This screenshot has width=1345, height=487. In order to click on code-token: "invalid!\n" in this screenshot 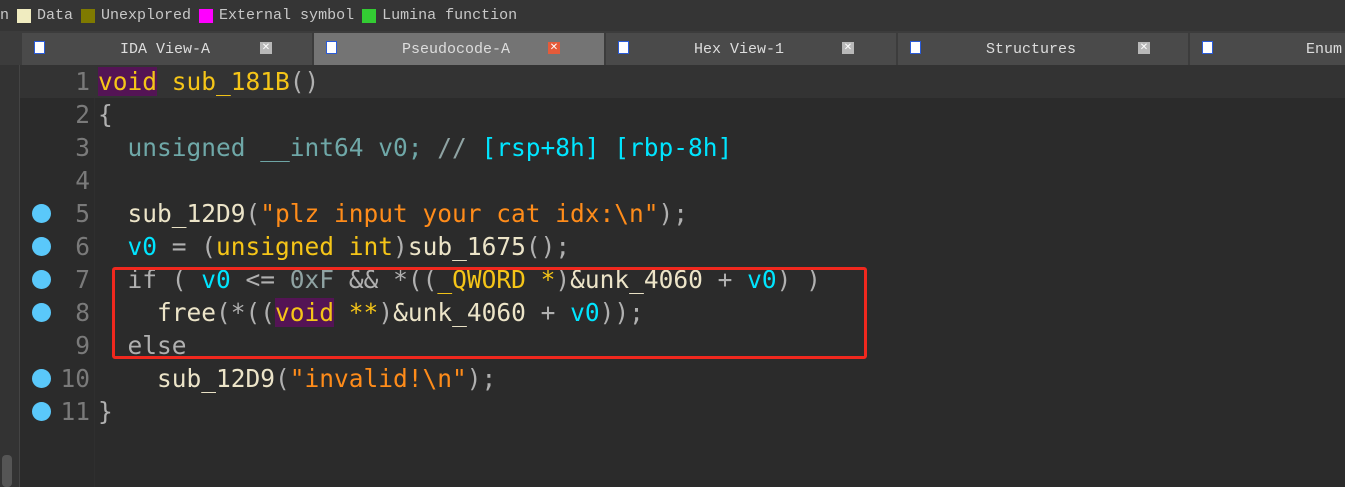, I will do `click(378, 378)`.